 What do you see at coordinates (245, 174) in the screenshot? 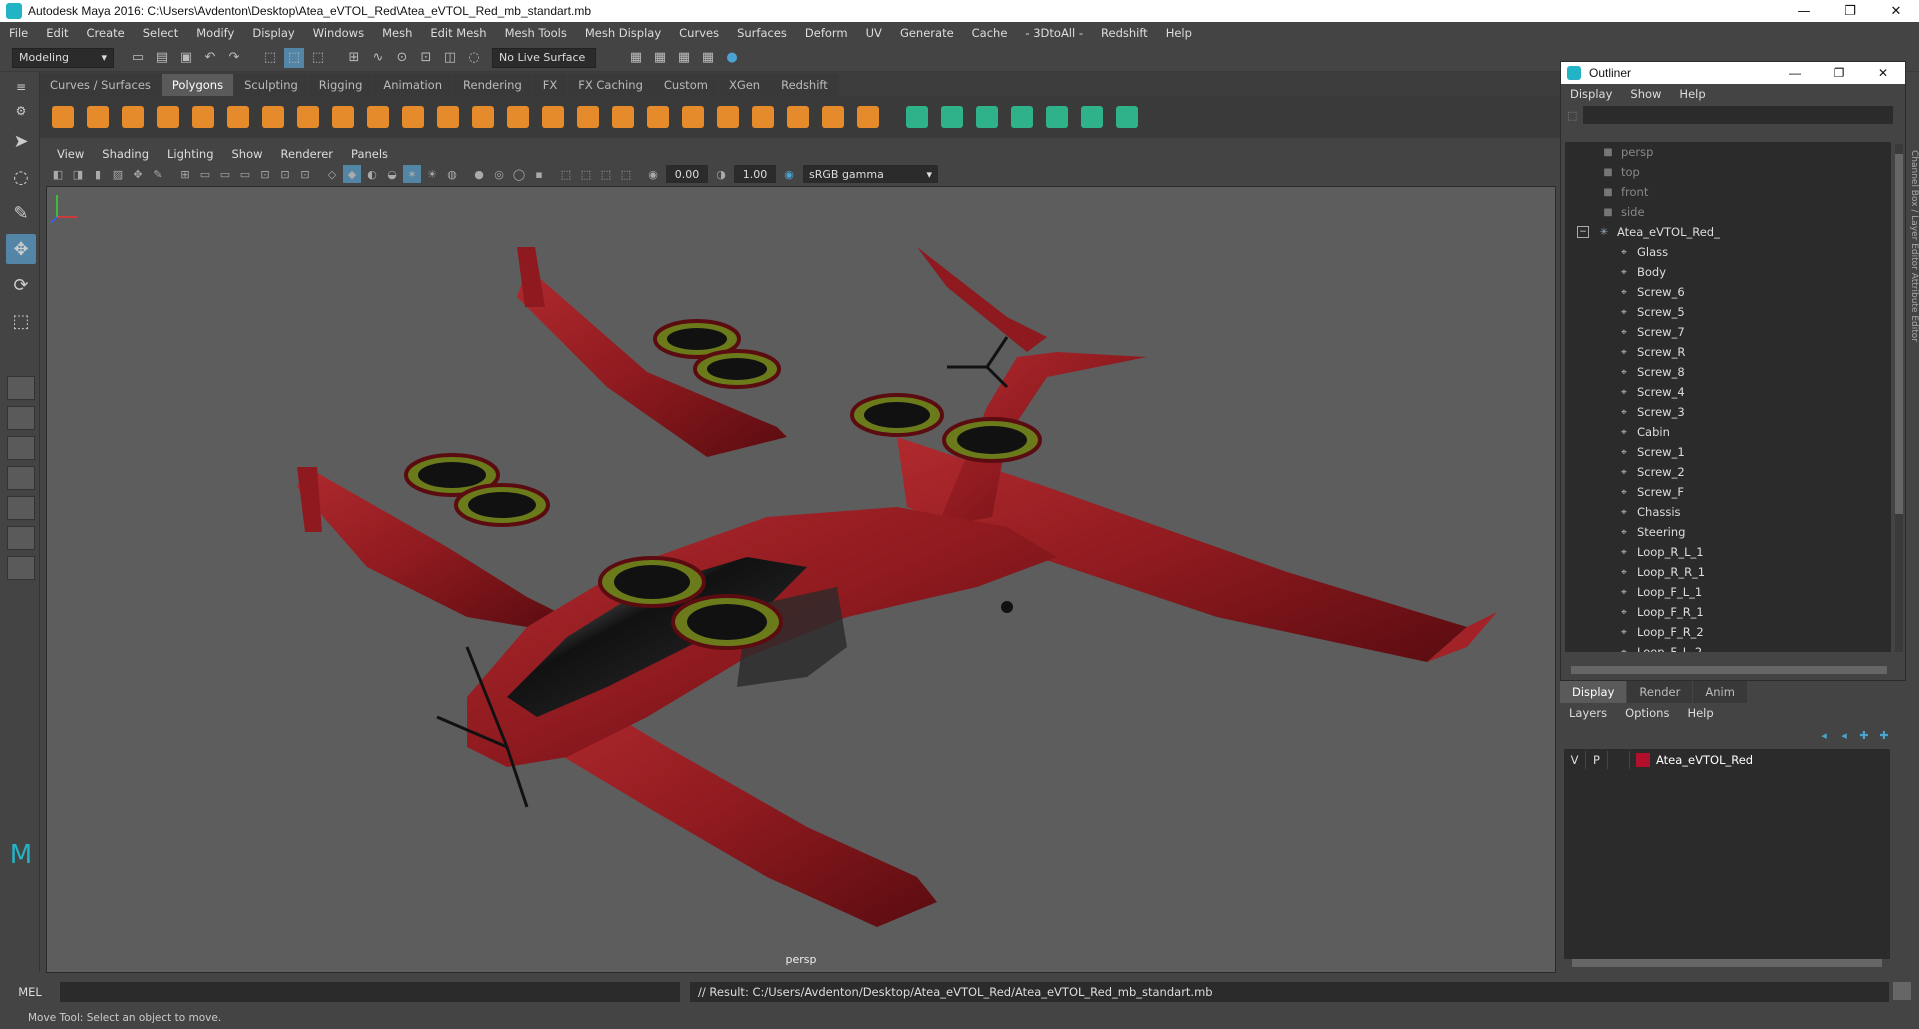
I see `gate-mask-icon: ▭` at bounding box center [245, 174].